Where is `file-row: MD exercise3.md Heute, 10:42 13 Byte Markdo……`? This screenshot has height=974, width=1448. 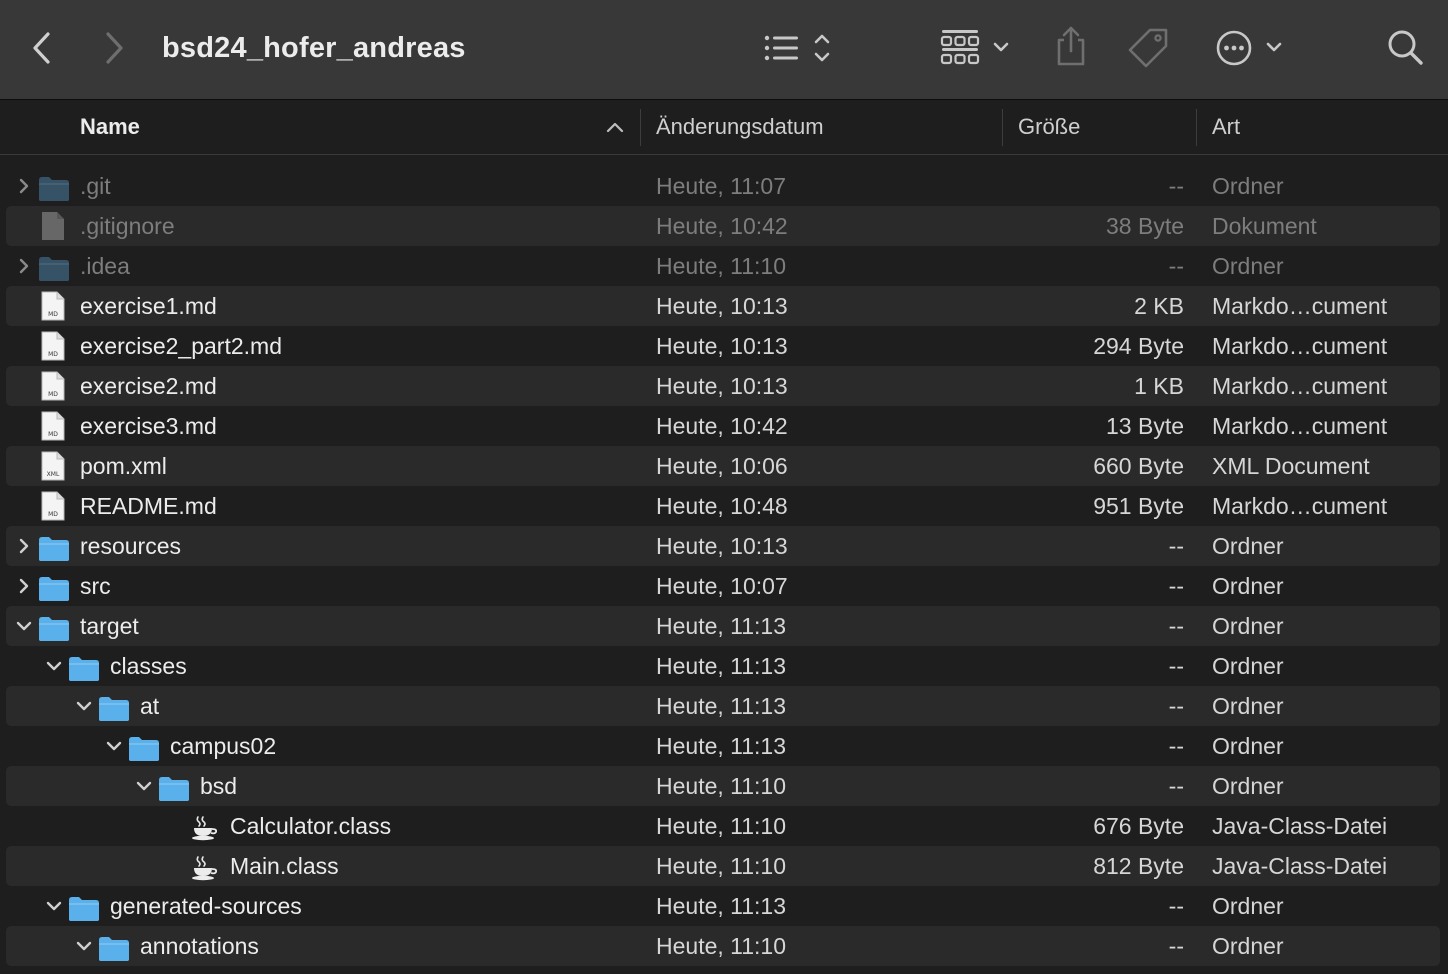 file-row: MD exercise3.md Heute, 10:42 13 Byte Markdo…… is located at coordinates (724, 426).